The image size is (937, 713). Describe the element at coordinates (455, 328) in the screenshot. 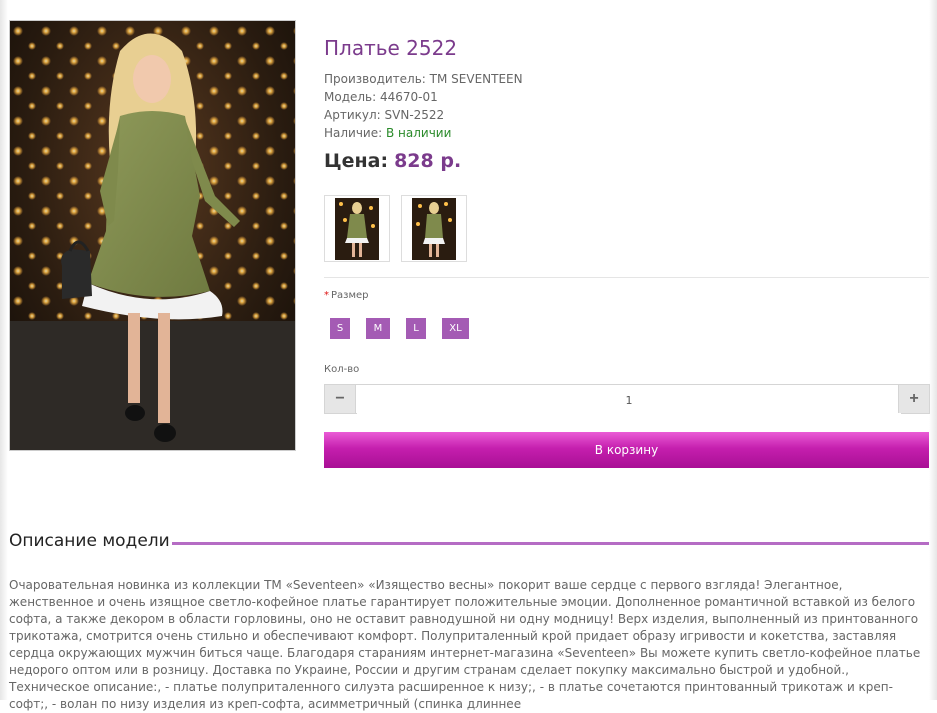

I see `size-button-xl: XL` at that location.